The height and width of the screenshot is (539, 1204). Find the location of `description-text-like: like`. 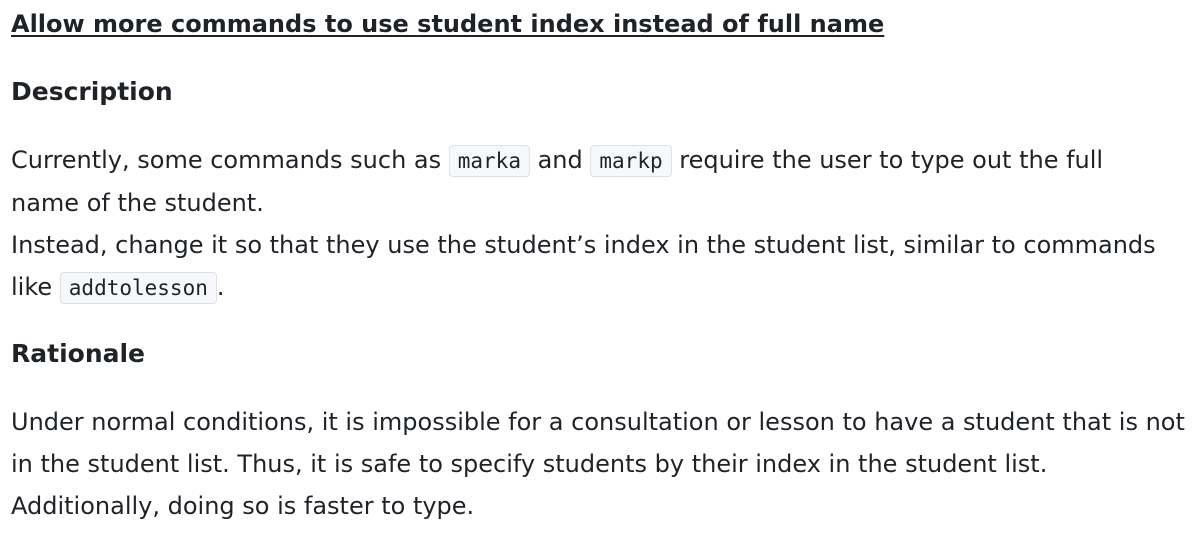

description-text-like: like is located at coordinates (35, 287).